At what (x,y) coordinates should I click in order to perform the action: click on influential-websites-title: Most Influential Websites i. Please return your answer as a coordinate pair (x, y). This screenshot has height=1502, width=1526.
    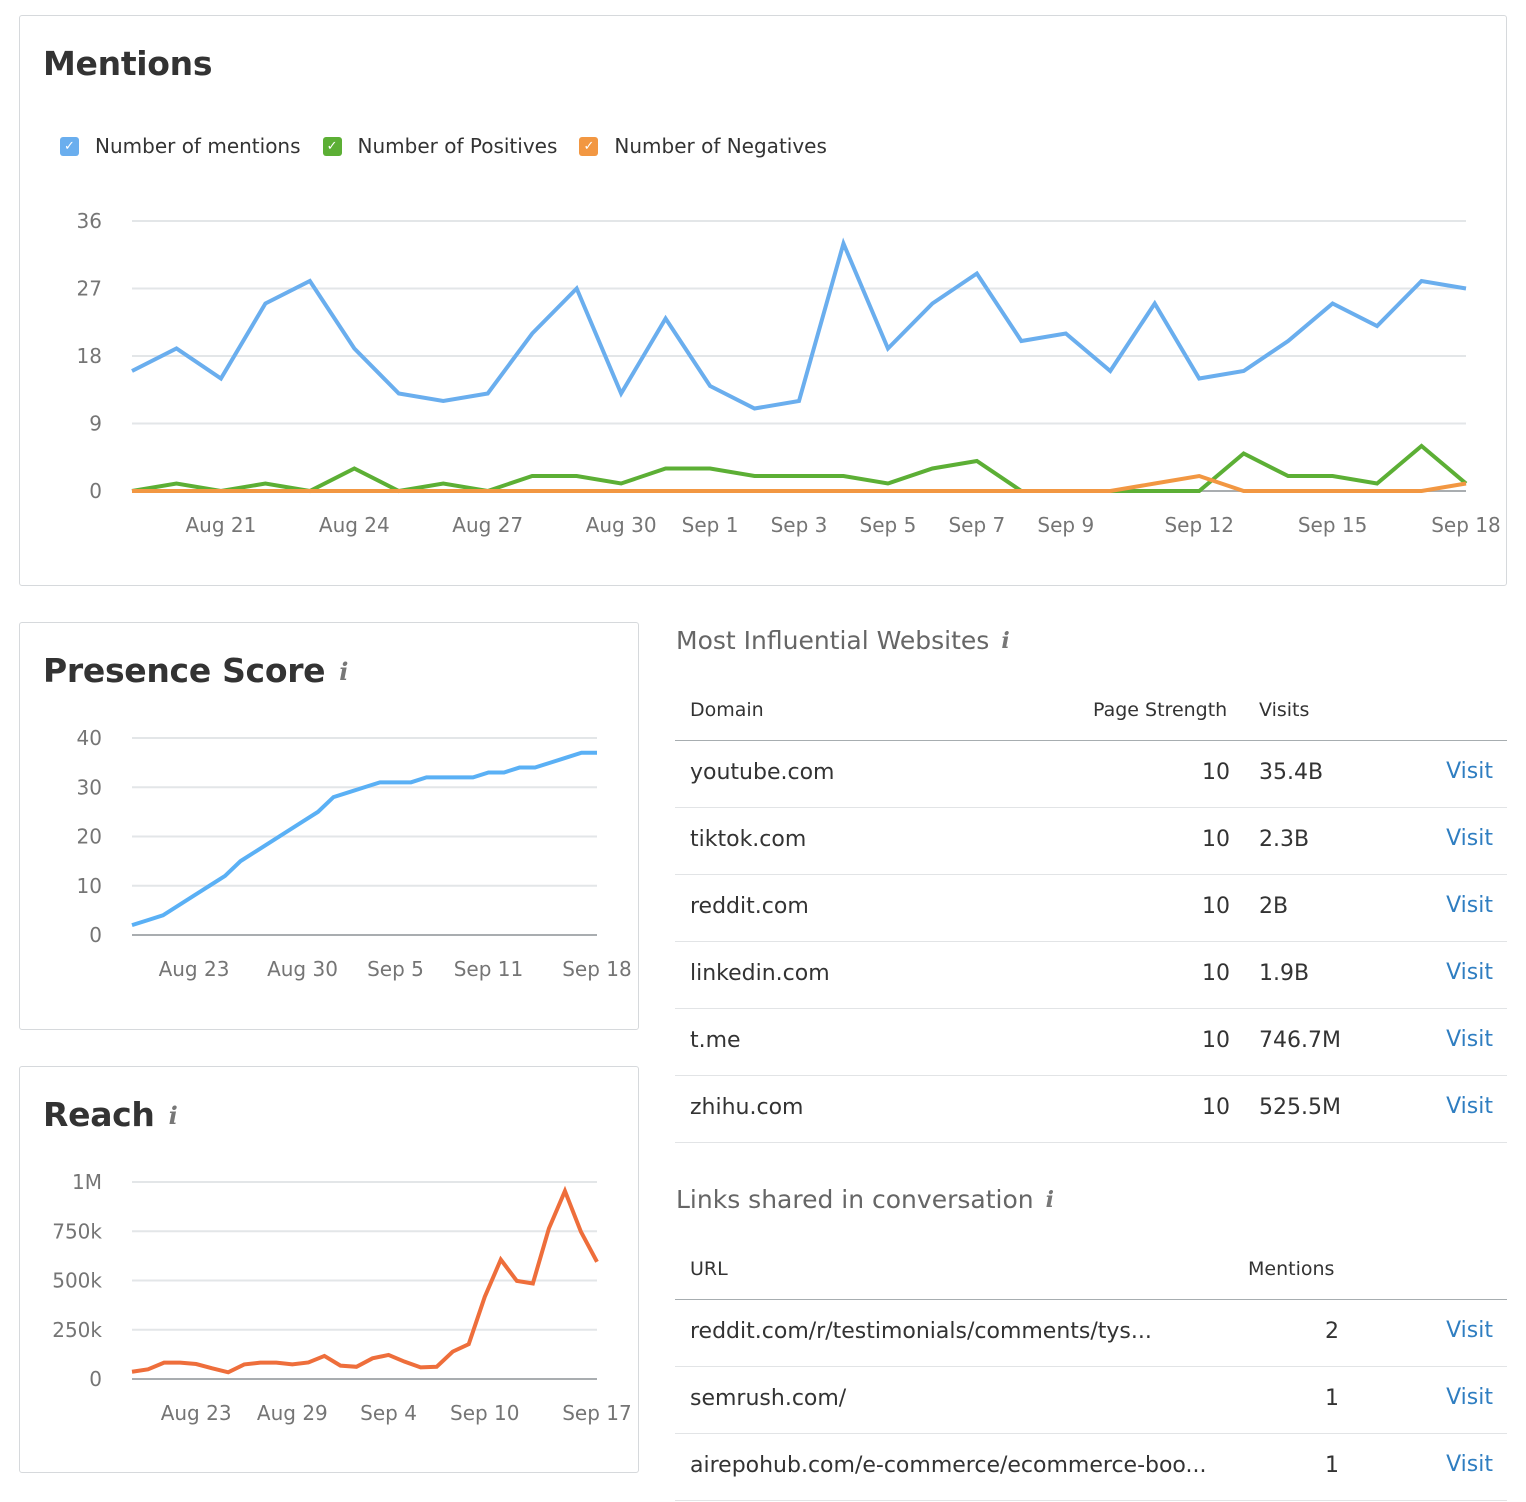
    Looking at the image, I should click on (843, 640).